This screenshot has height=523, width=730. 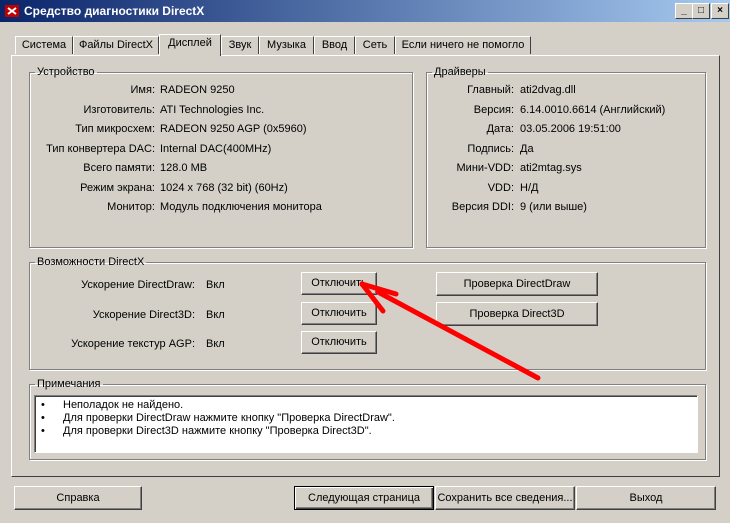 What do you see at coordinates (190, 45) in the screenshot?
I see `tab-display: Дисплей` at bounding box center [190, 45].